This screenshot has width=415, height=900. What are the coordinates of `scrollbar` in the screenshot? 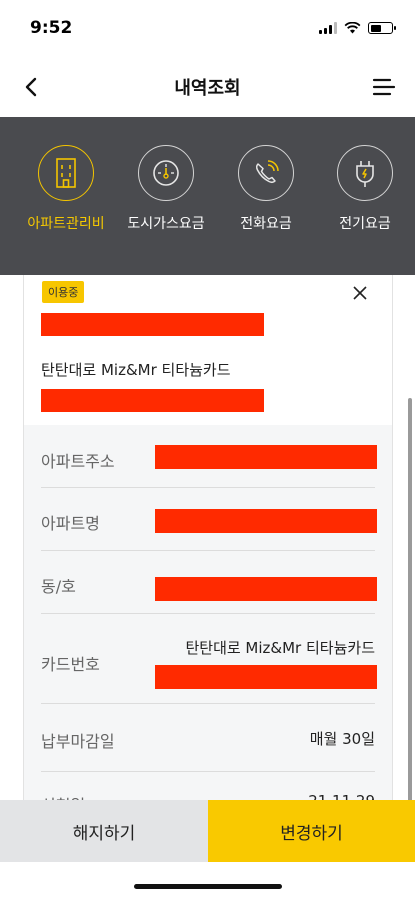 It's located at (410, 608).